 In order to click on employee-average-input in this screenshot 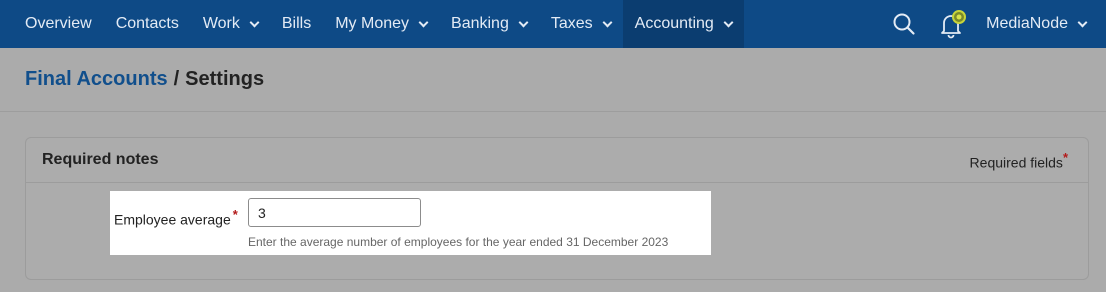, I will do `click(334, 212)`.